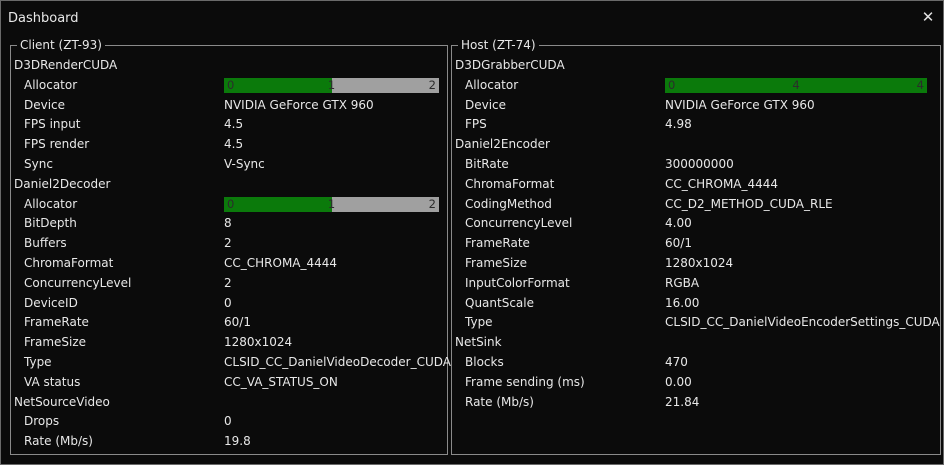 This screenshot has height=465, width=944. I want to click on property-row-va-status: VA status CC_VA_STATUS_ON, so click(229, 383).